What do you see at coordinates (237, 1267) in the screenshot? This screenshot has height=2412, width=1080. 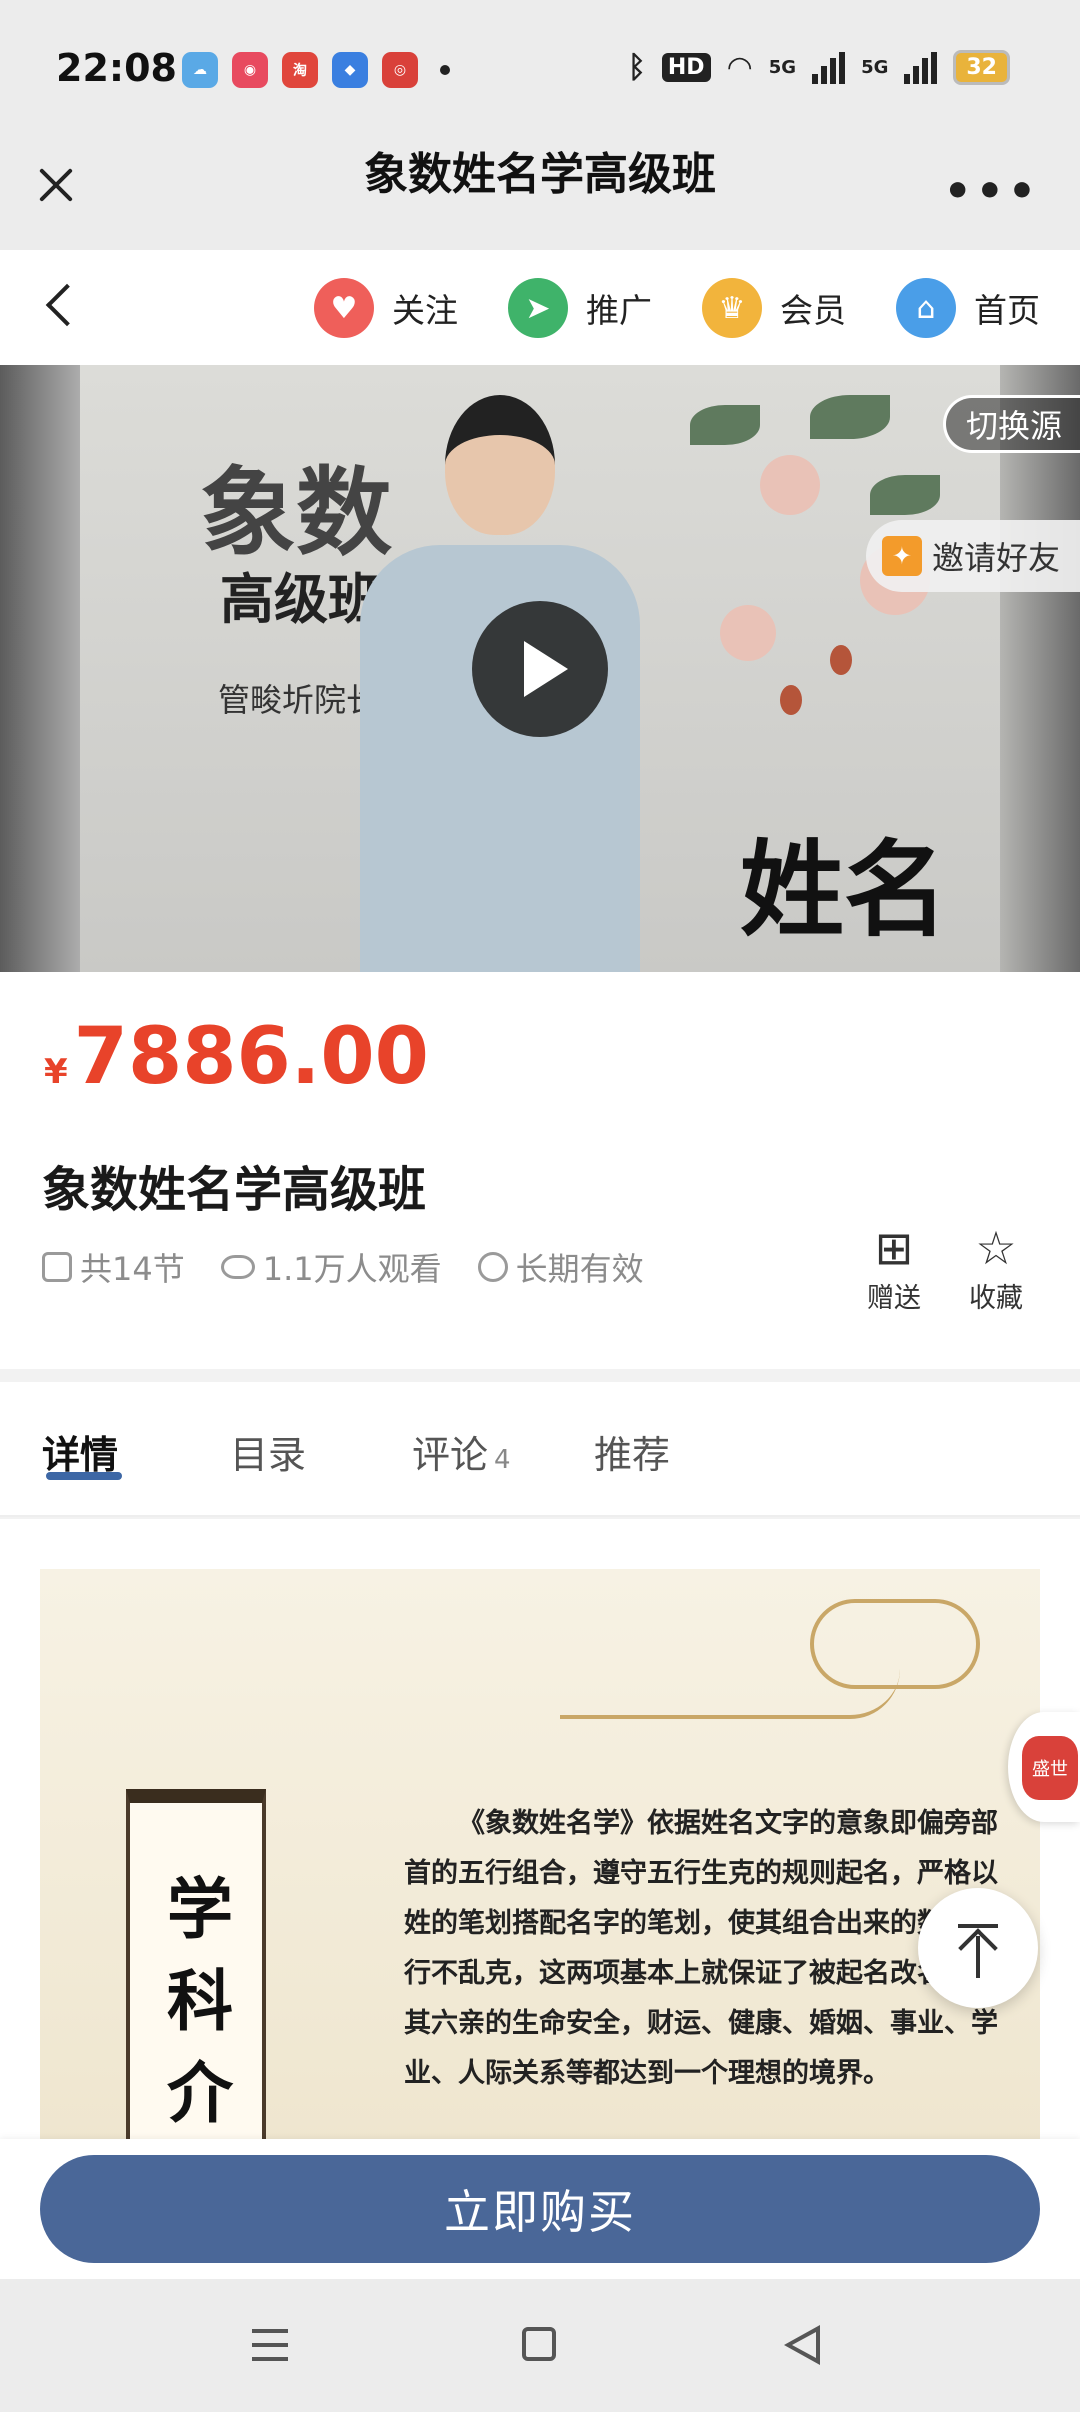 I see `eye-icon` at bounding box center [237, 1267].